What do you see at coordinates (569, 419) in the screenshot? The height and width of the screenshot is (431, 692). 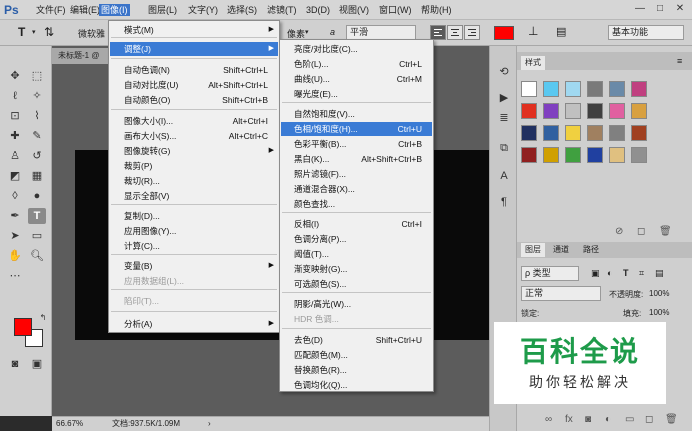 I see `layer-style-icon: fx` at bounding box center [569, 419].